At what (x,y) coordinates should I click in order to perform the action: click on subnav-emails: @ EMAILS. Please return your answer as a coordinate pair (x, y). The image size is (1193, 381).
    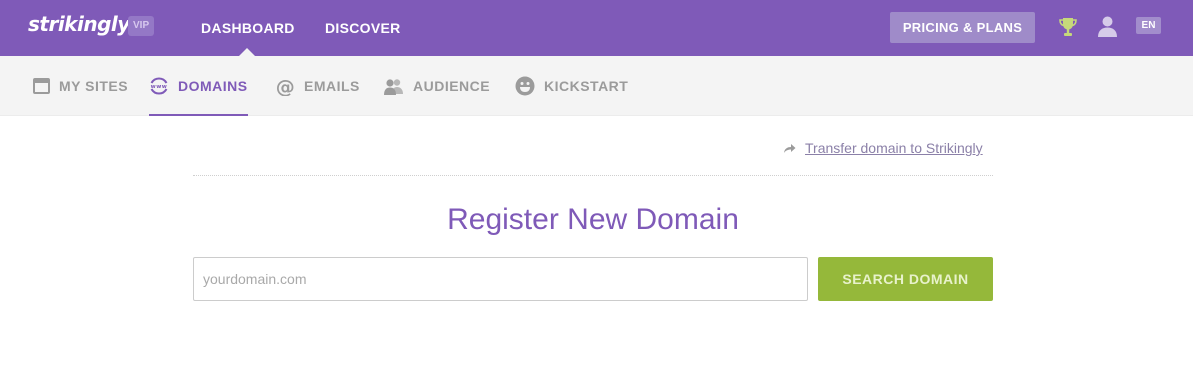
    Looking at the image, I should click on (318, 86).